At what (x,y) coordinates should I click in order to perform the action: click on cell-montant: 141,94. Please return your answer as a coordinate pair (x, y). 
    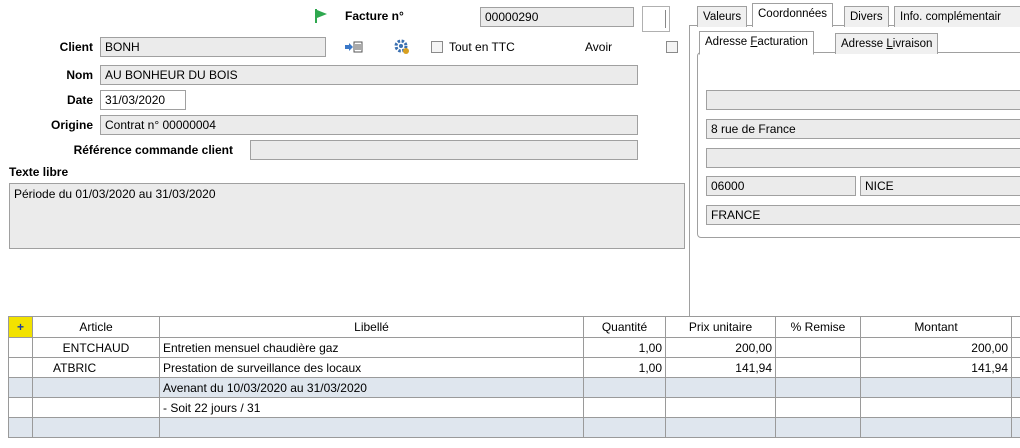
    Looking at the image, I should click on (936, 367).